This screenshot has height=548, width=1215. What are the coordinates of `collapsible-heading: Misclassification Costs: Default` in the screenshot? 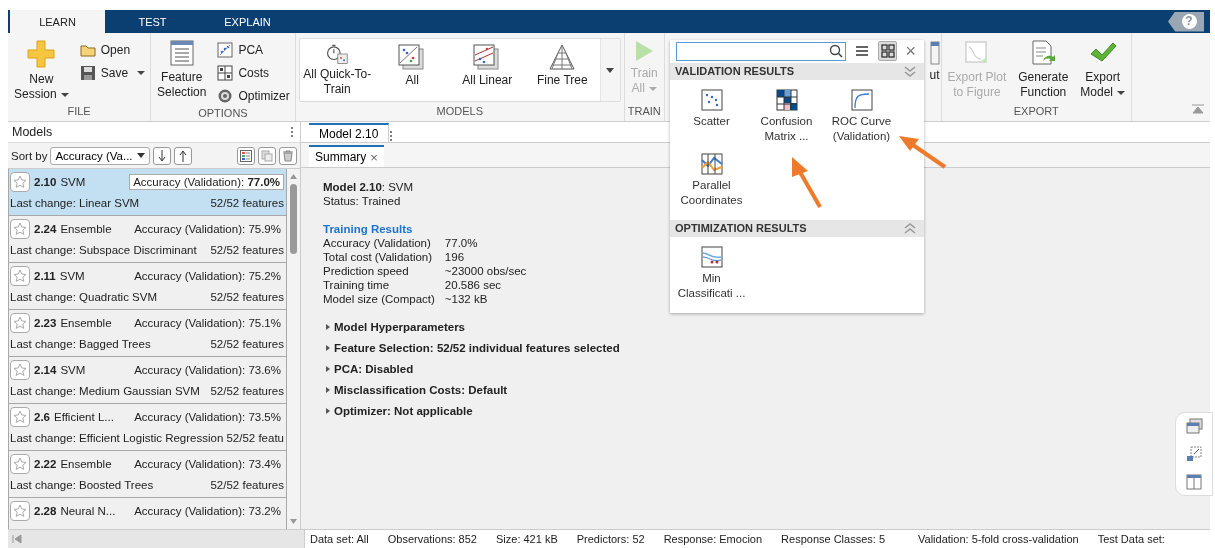 It's located at (421, 390).